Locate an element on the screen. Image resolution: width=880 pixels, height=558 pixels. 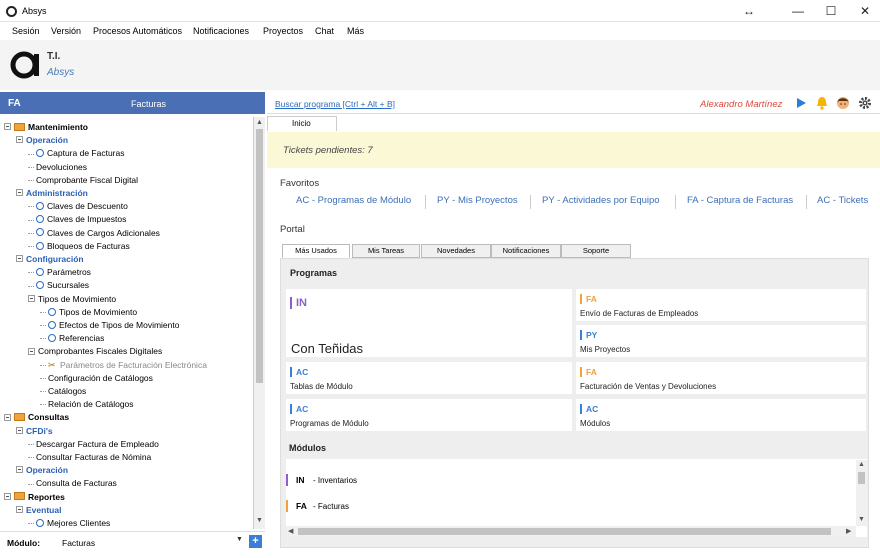
tree-node: Consultas is located at coordinates (36, 417).